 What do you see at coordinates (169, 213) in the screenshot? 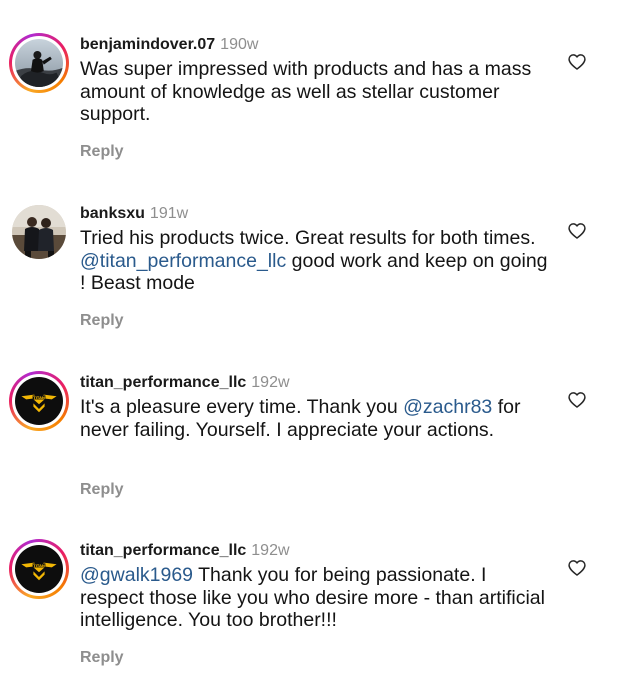
I see `timestamp: 191w` at bounding box center [169, 213].